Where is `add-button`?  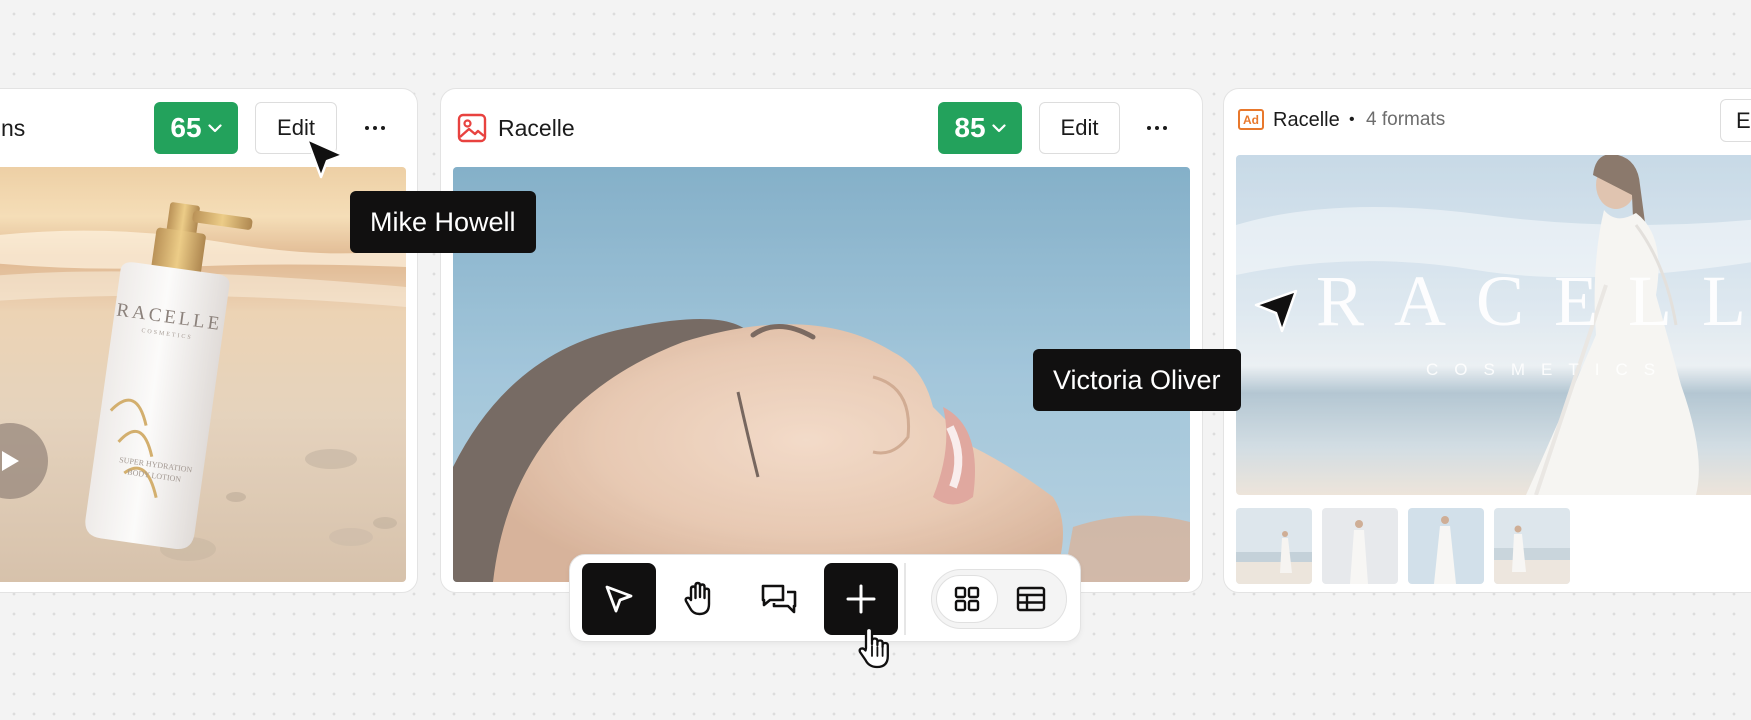 add-button is located at coordinates (861, 599).